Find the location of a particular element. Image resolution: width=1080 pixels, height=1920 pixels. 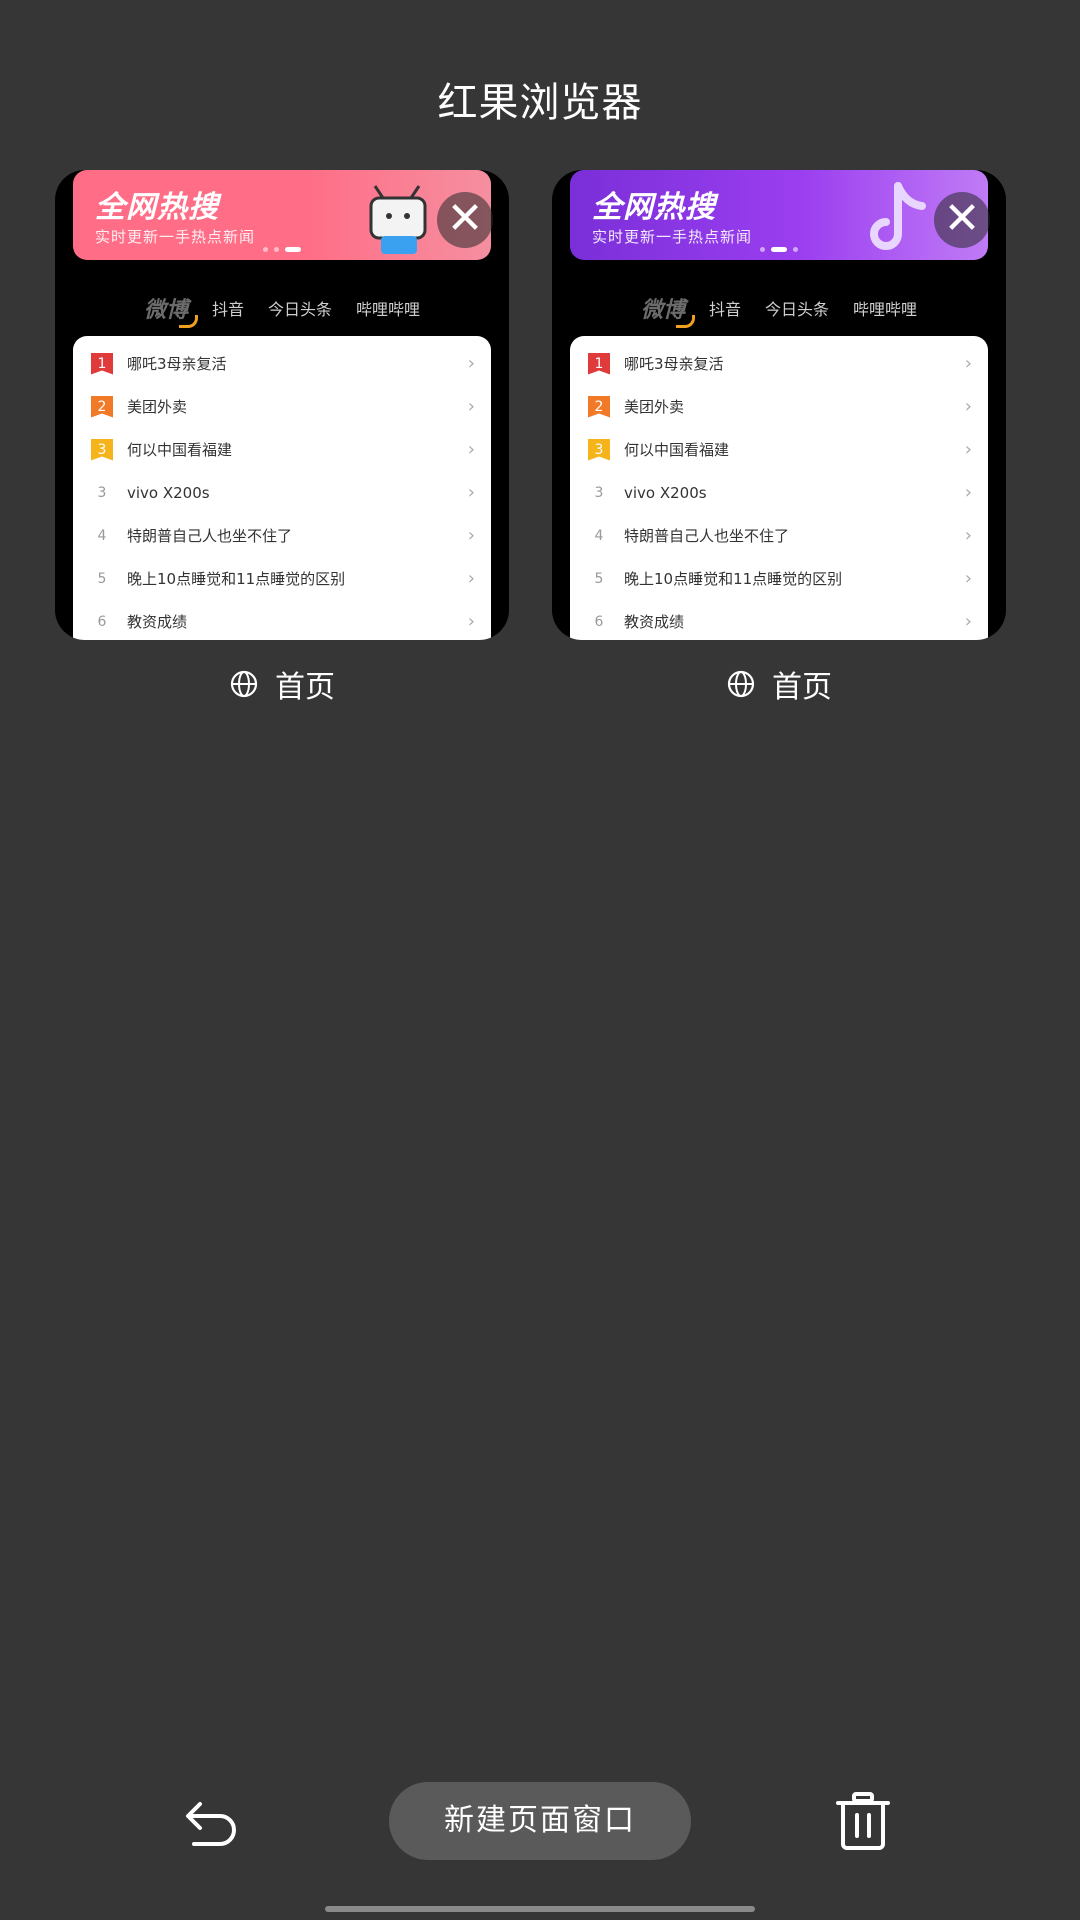

bottom-toolbar: 新建页面窗口 is located at coordinates (540, 1822).